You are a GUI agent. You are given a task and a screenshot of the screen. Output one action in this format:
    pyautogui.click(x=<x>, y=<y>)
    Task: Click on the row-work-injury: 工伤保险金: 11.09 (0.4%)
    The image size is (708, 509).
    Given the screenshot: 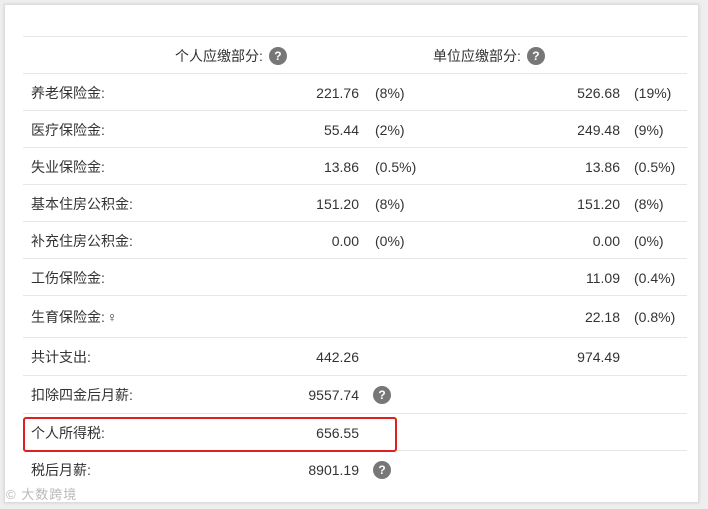 What is the action you would take?
    pyautogui.click(x=355, y=277)
    